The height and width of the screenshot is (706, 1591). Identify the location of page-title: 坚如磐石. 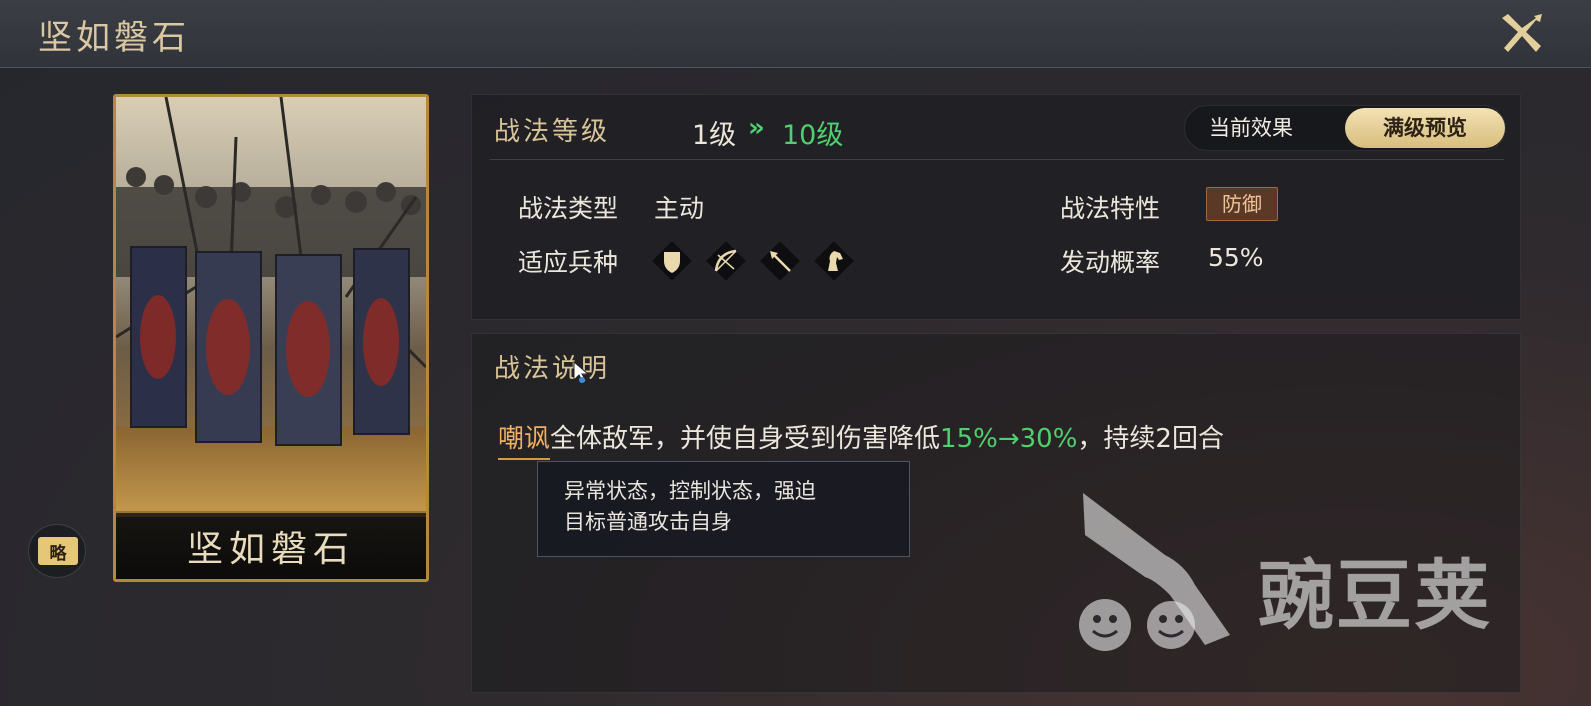
(114, 38).